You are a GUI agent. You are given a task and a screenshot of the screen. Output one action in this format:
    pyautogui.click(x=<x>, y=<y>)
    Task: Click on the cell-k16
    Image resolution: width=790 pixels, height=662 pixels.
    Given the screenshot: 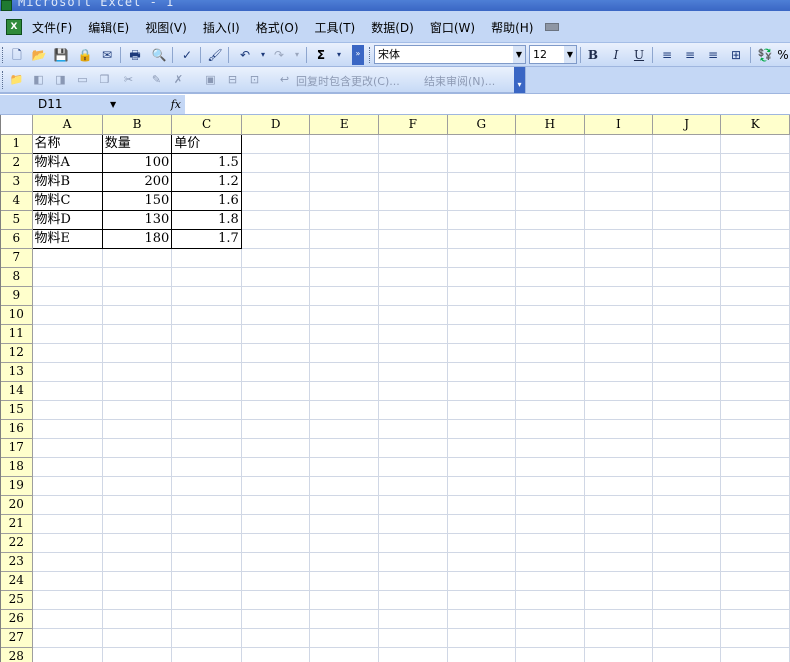 What is the action you would take?
    pyautogui.click(x=755, y=429)
    